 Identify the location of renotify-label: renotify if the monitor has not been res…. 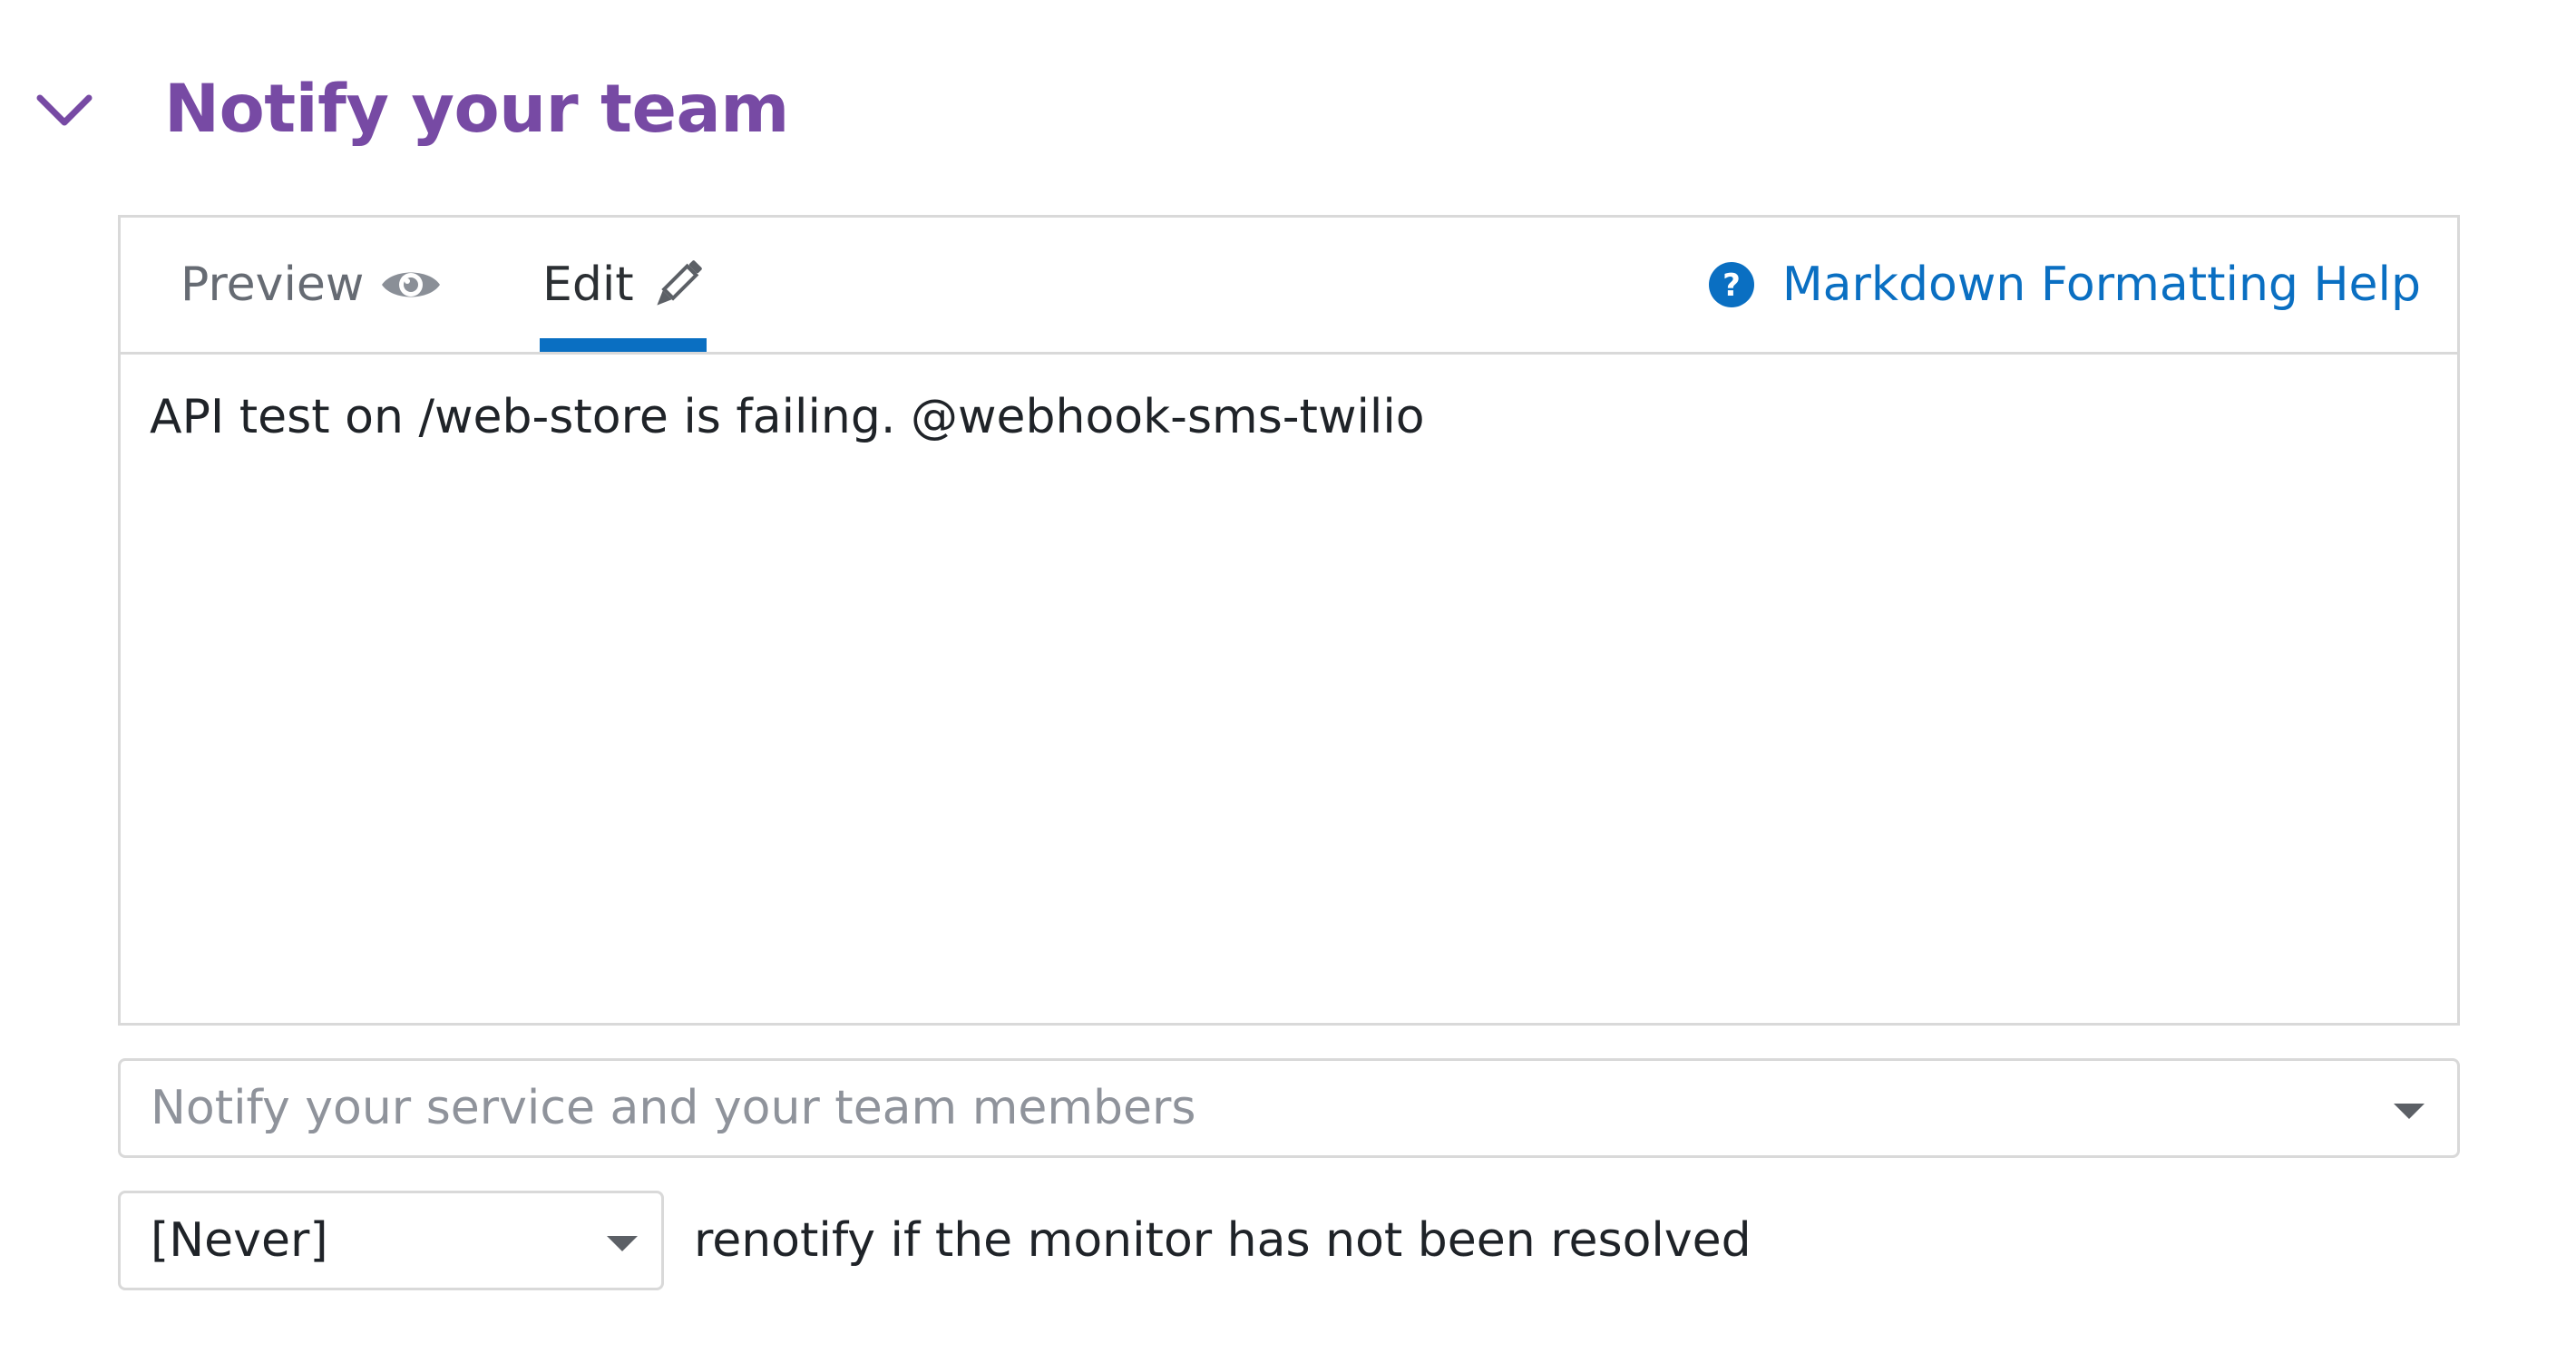
(1222, 1240).